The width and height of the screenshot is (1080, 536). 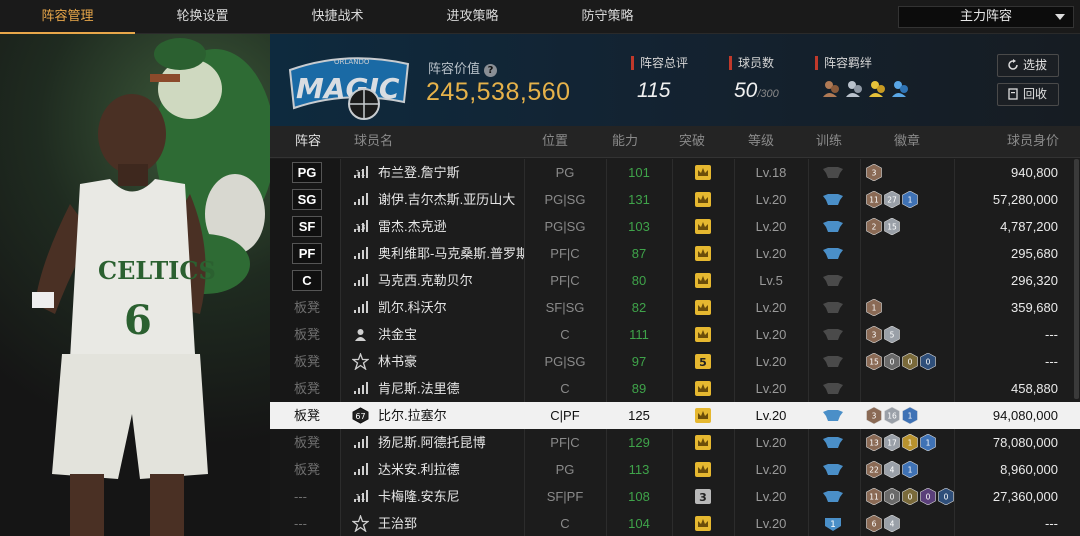 What do you see at coordinates (900, 89) in the screenshot?
I see `bond-blue-icon` at bounding box center [900, 89].